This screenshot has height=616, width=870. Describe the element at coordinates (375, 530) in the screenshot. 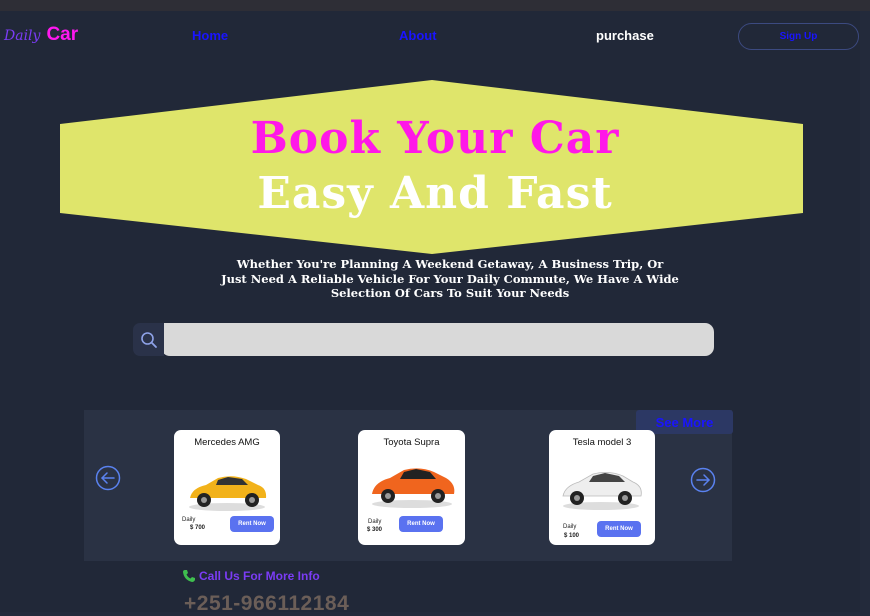

I see `car-price: $ 300` at that location.